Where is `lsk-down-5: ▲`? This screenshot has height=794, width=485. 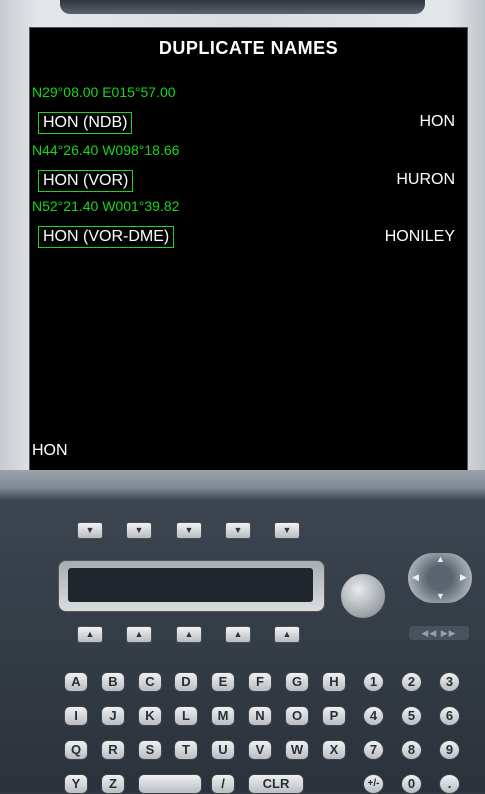 lsk-down-5: ▲ is located at coordinates (287, 634).